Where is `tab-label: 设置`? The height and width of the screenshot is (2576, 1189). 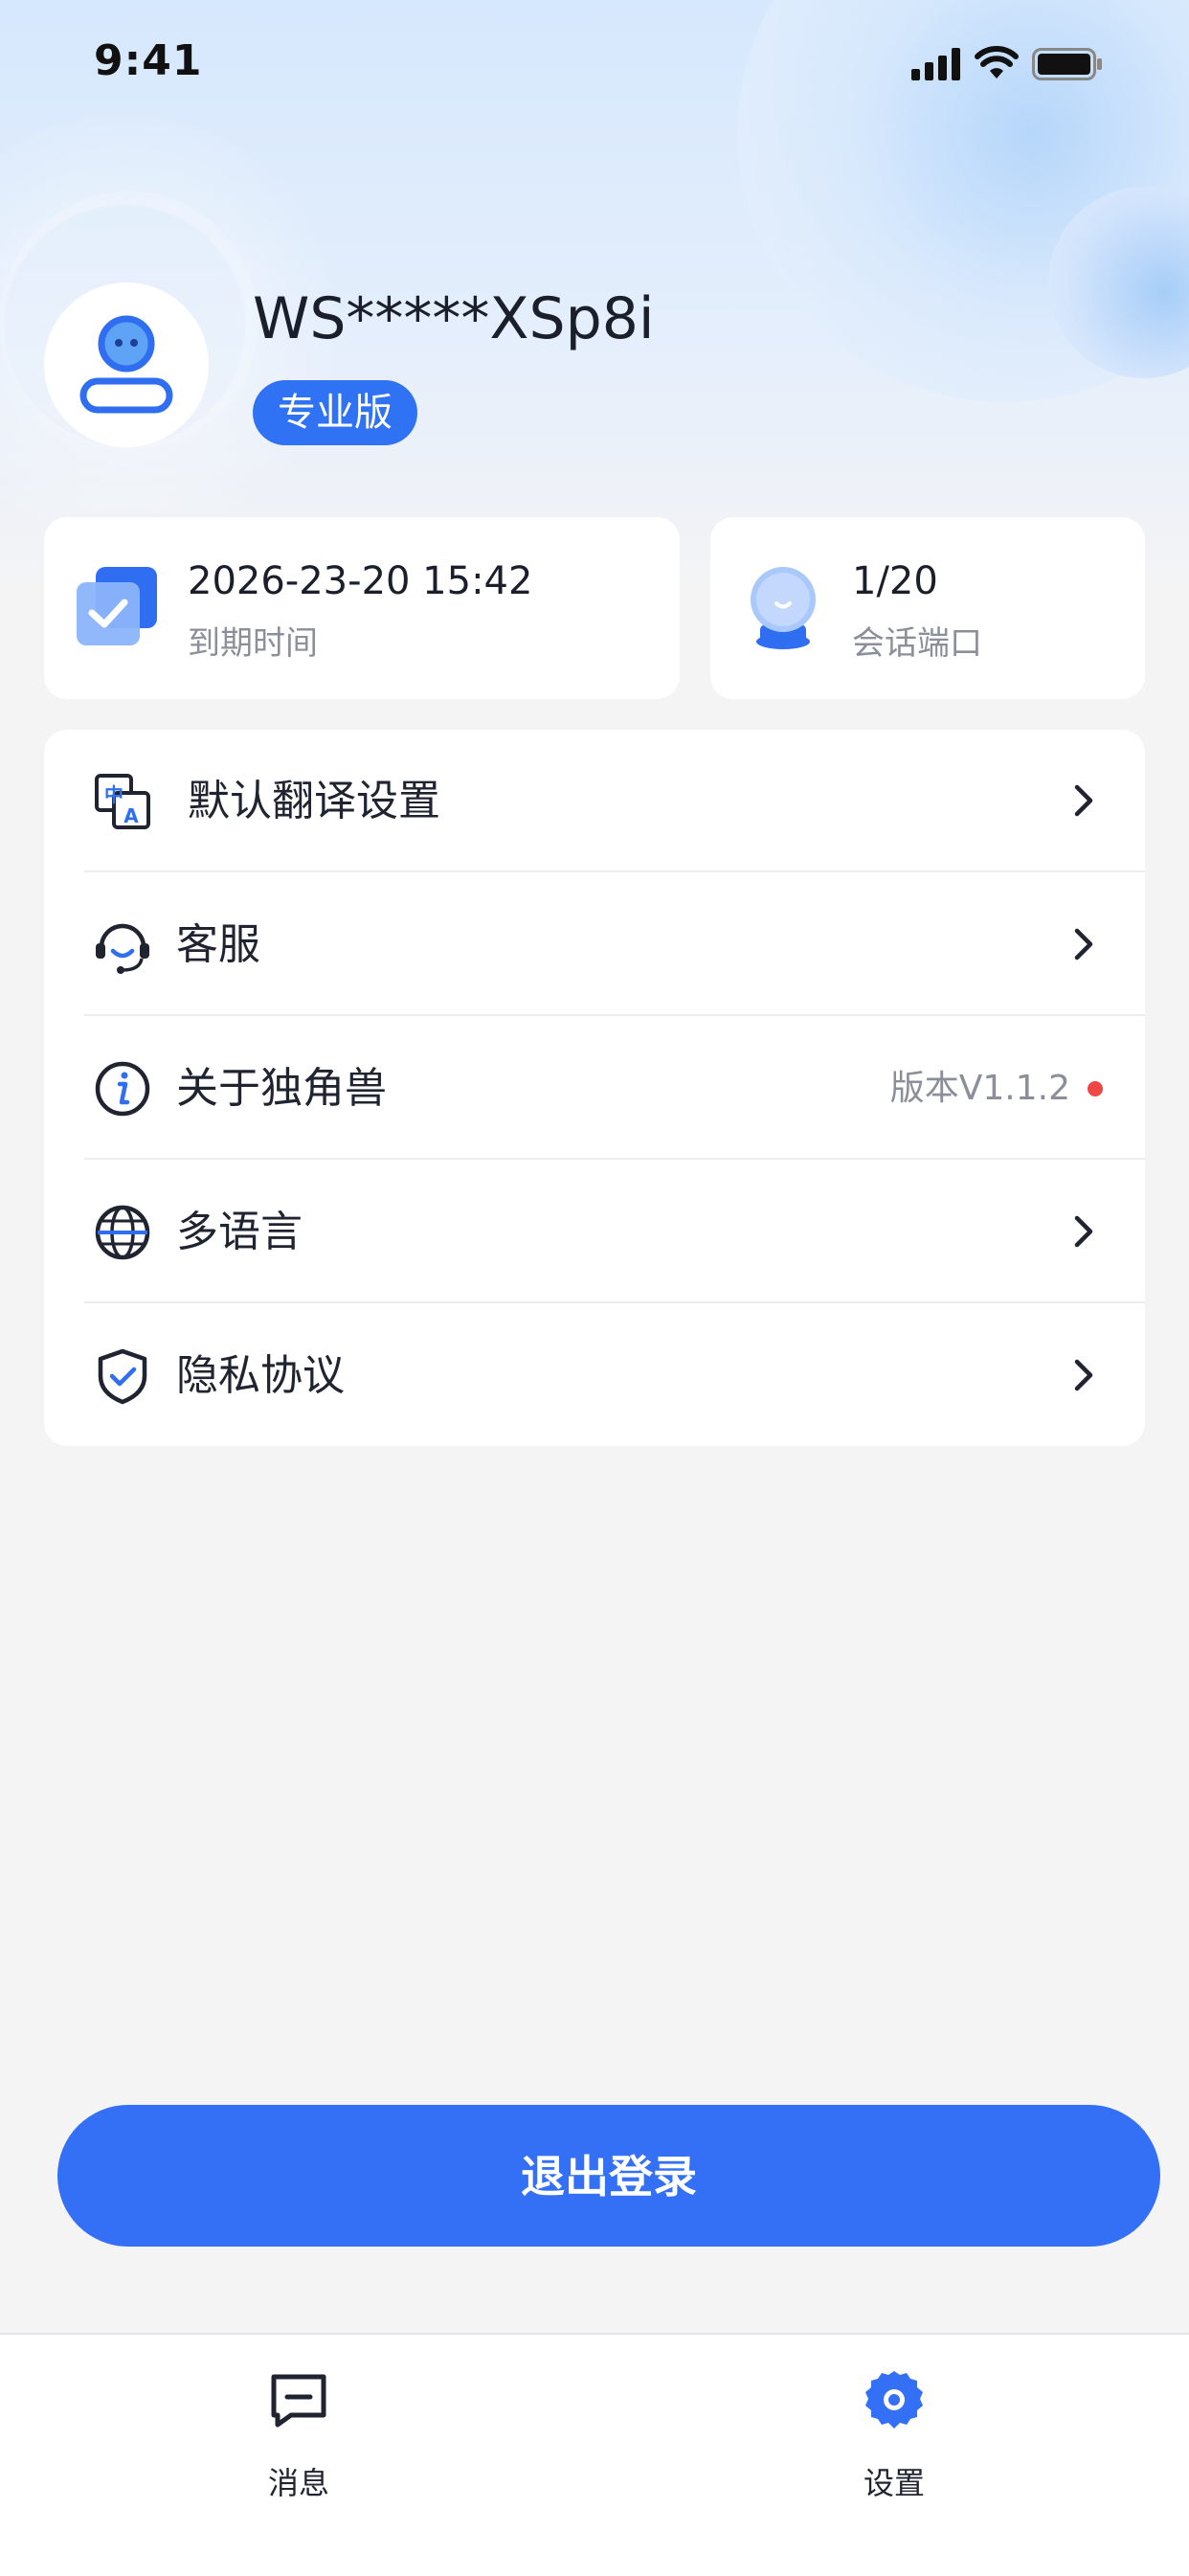 tab-label: 设置 is located at coordinates (894, 2483).